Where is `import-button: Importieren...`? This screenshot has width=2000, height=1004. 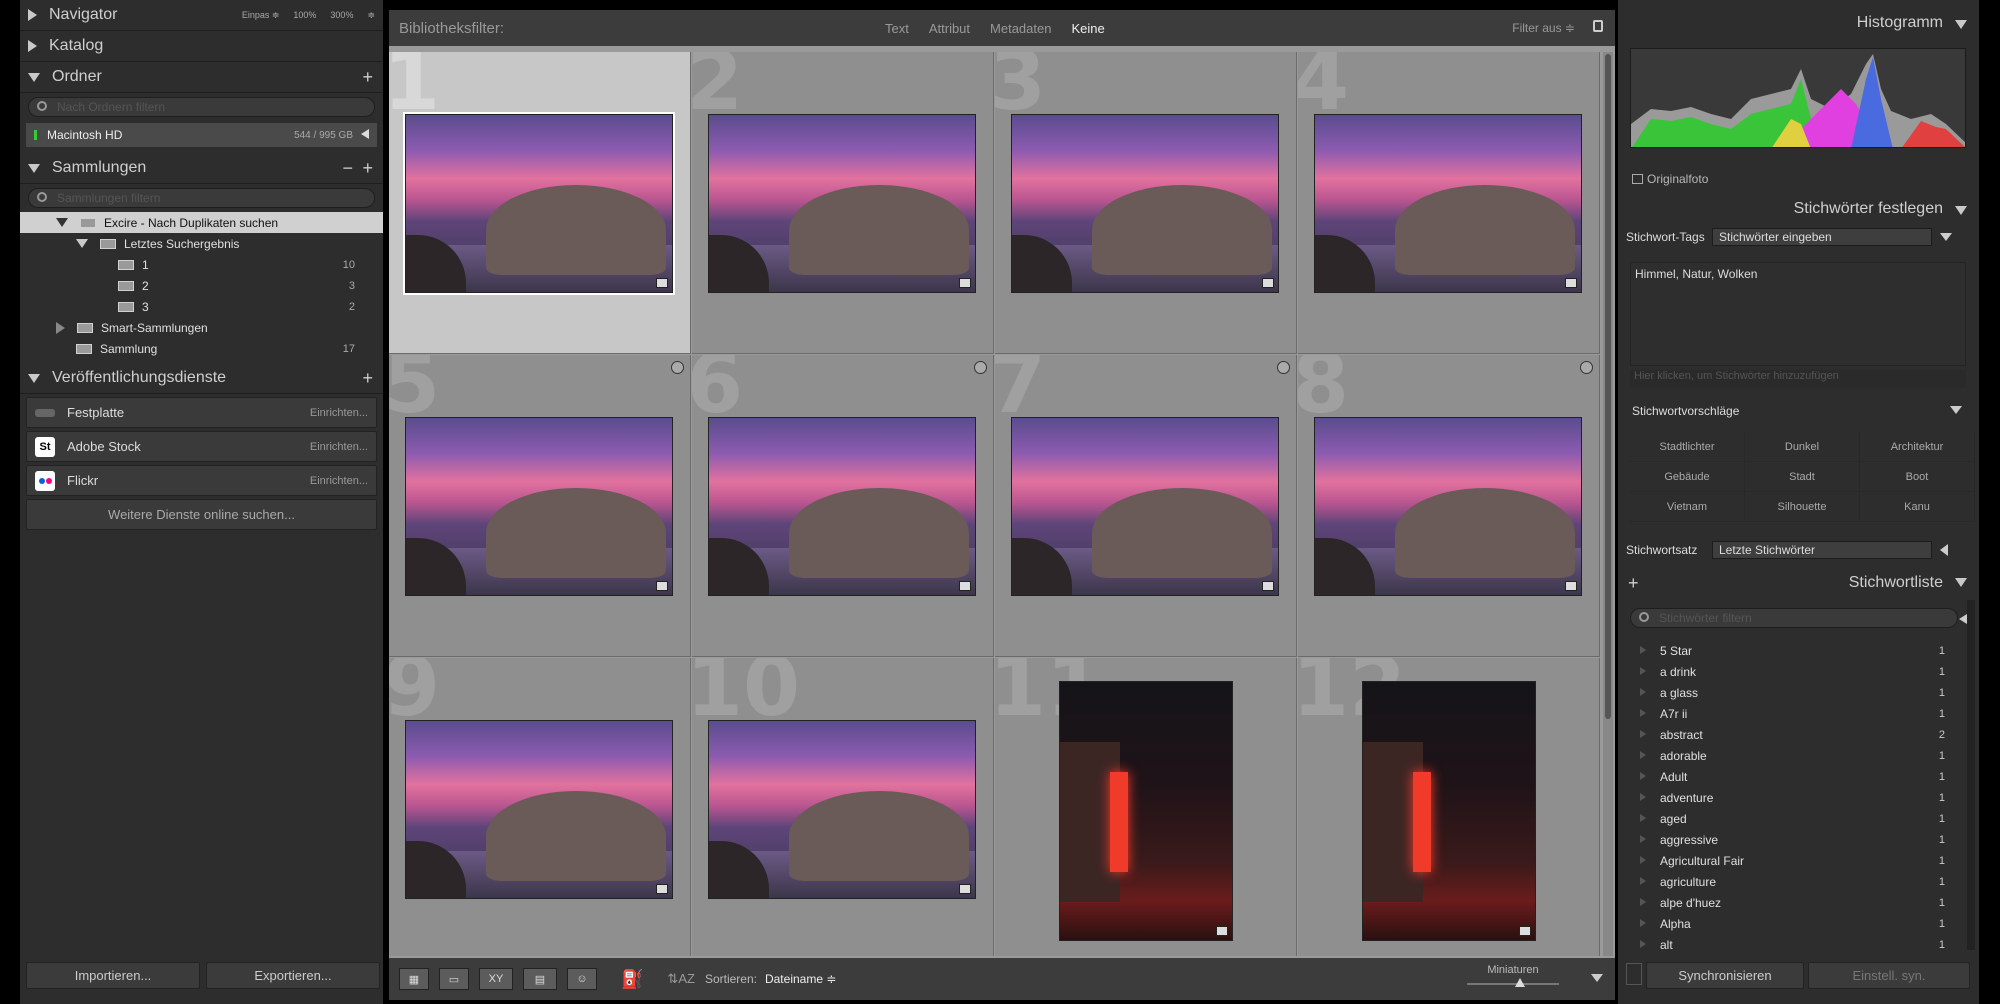
import-button: Importieren... is located at coordinates (113, 975).